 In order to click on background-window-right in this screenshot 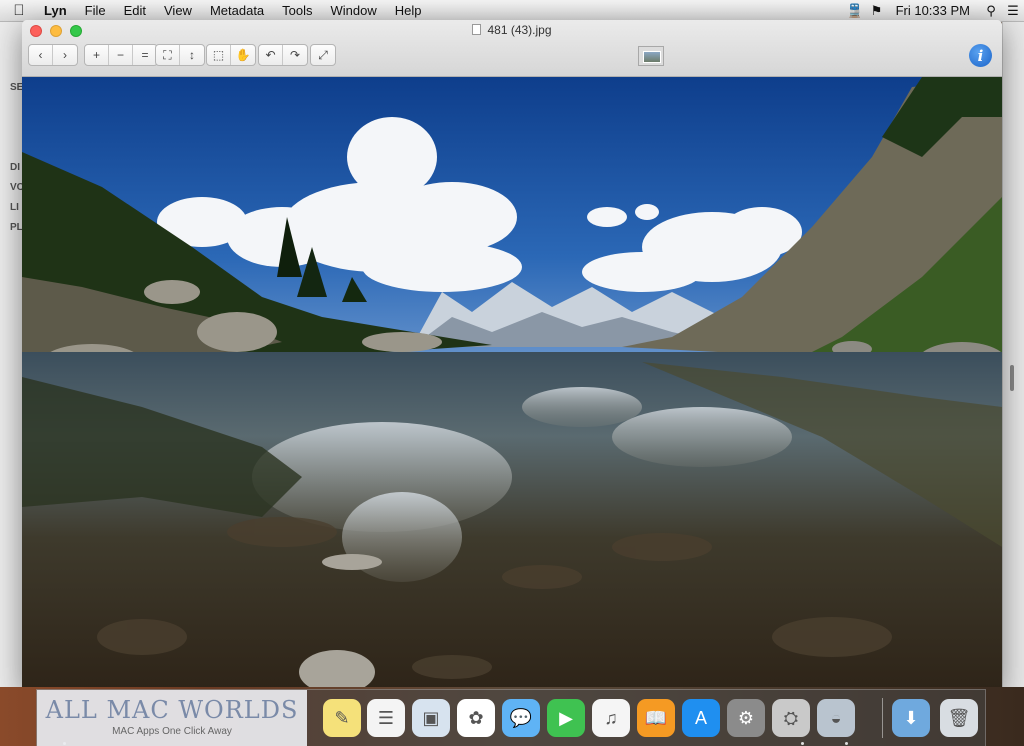, I will do `click(1013, 354)`.